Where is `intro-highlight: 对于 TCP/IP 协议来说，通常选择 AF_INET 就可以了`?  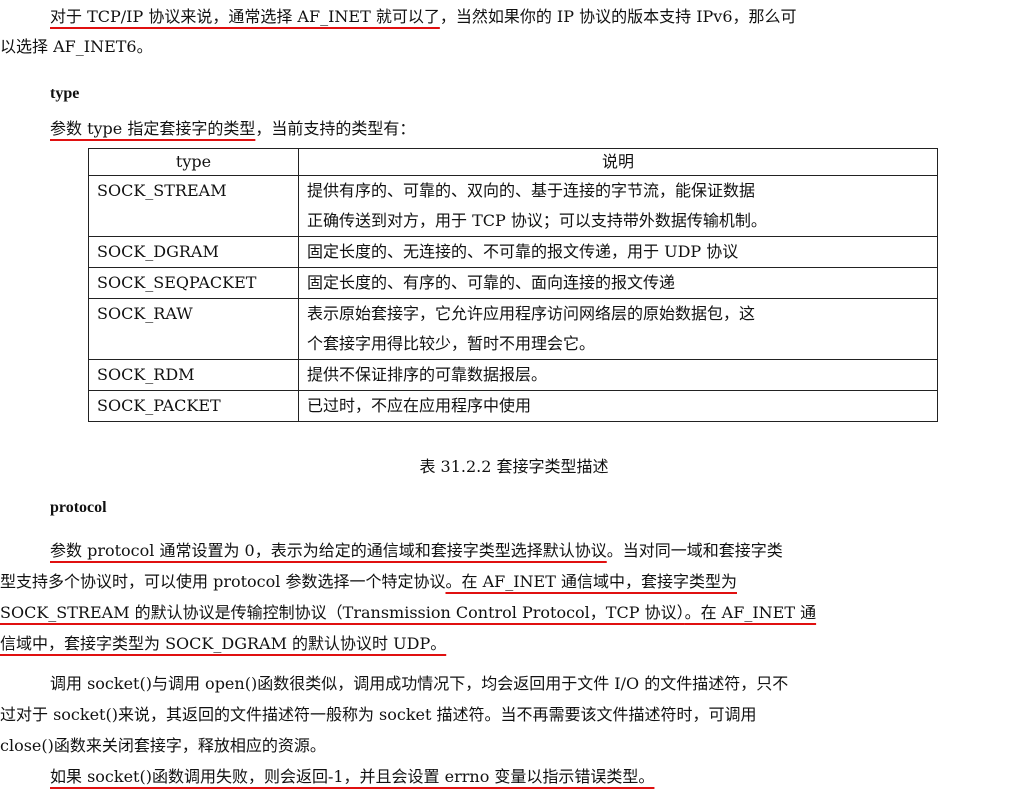 intro-highlight: 对于 TCP/IP 协议来说，通常选择 AF_INET 就可以了 is located at coordinates (245, 16).